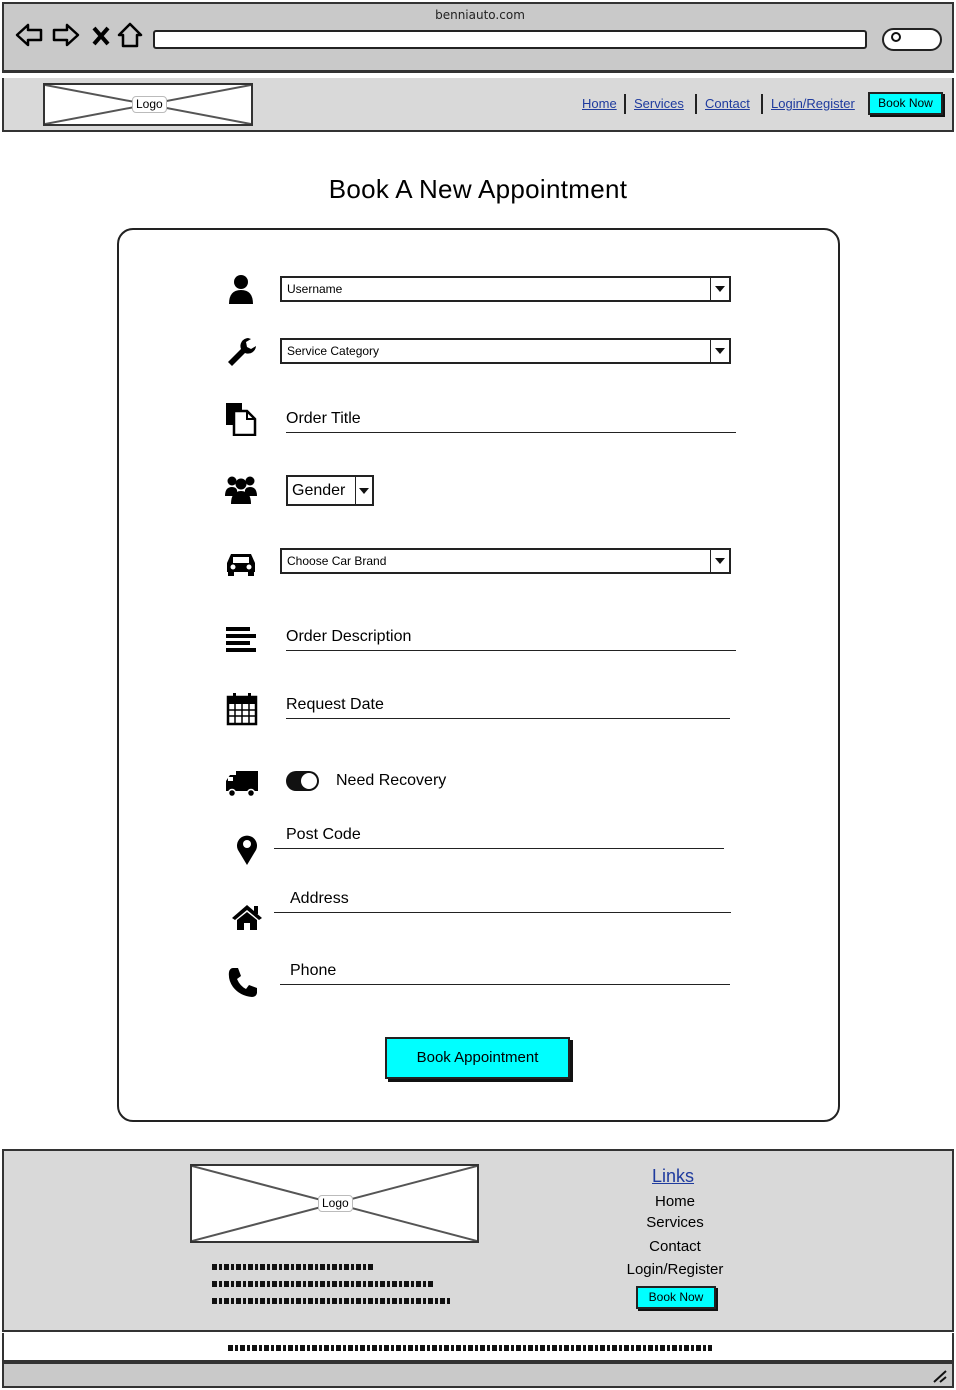  What do you see at coordinates (675, 1246) in the screenshot?
I see `footer-link-contact: Contact` at bounding box center [675, 1246].